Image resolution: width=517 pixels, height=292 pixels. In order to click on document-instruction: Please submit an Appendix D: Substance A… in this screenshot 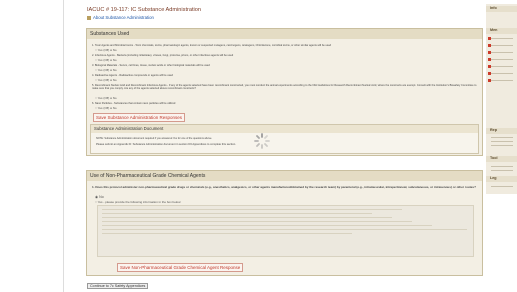, I will do `click(166, 144)`.